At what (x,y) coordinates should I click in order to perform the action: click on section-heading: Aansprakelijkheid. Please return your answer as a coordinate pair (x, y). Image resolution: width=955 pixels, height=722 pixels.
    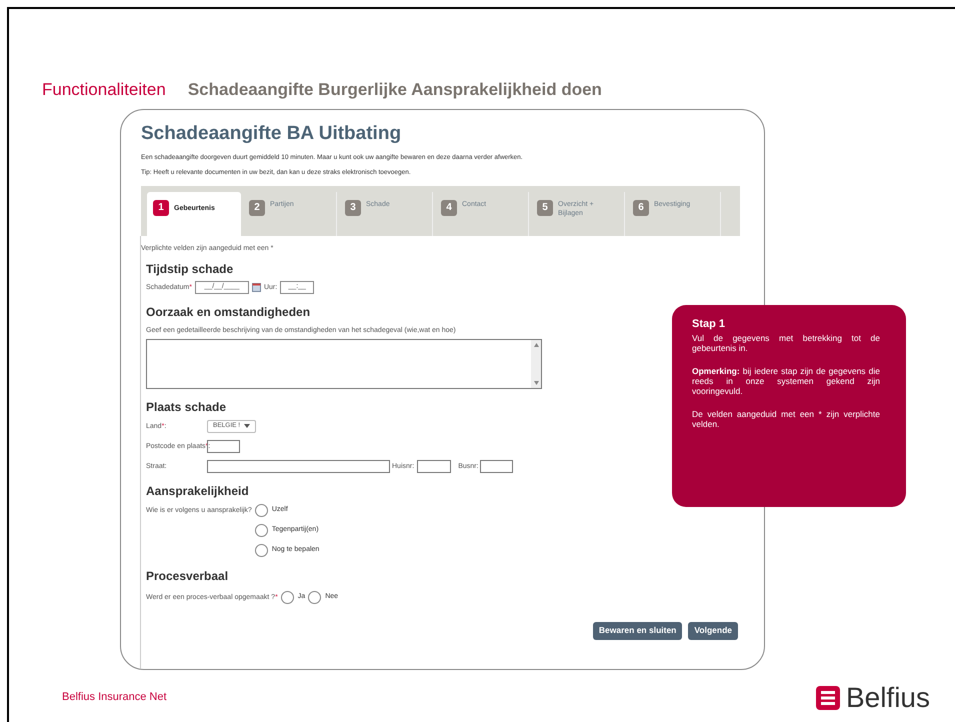
    Looking at the image, I should click on (198, 490).